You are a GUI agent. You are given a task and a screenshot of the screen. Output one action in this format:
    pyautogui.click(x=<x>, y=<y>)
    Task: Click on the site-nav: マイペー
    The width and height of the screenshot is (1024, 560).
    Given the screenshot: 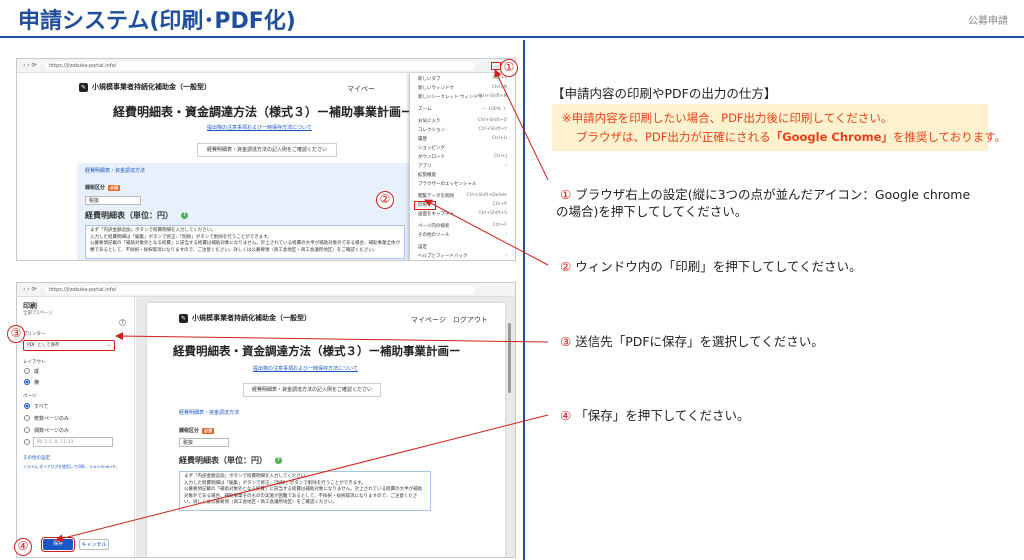 What is the action you would take?
    pyautogui.click(x=361, y=89)
    